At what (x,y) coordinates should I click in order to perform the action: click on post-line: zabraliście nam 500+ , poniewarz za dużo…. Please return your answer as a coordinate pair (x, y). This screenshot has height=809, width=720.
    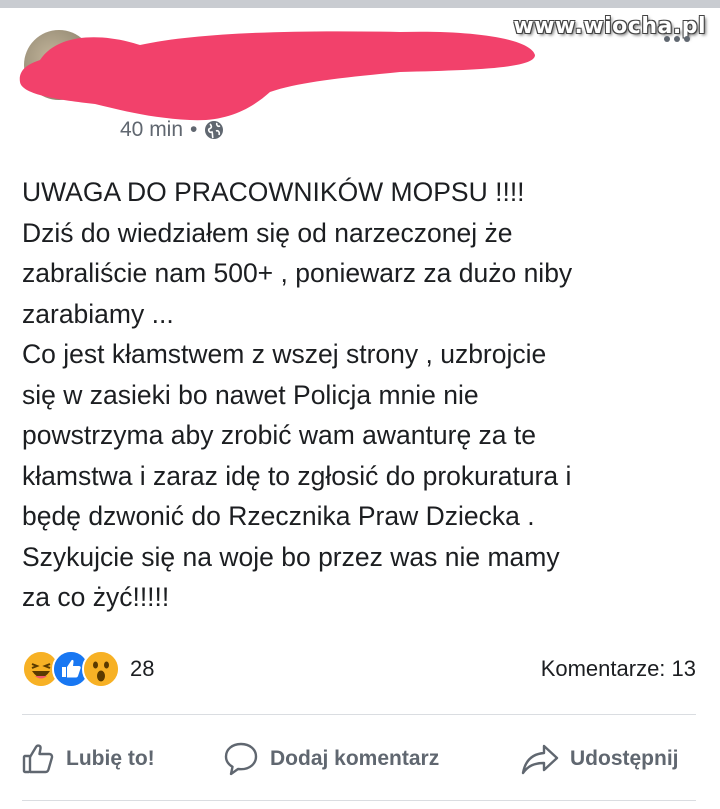
    Looking at the image, I should click on (297, 273).